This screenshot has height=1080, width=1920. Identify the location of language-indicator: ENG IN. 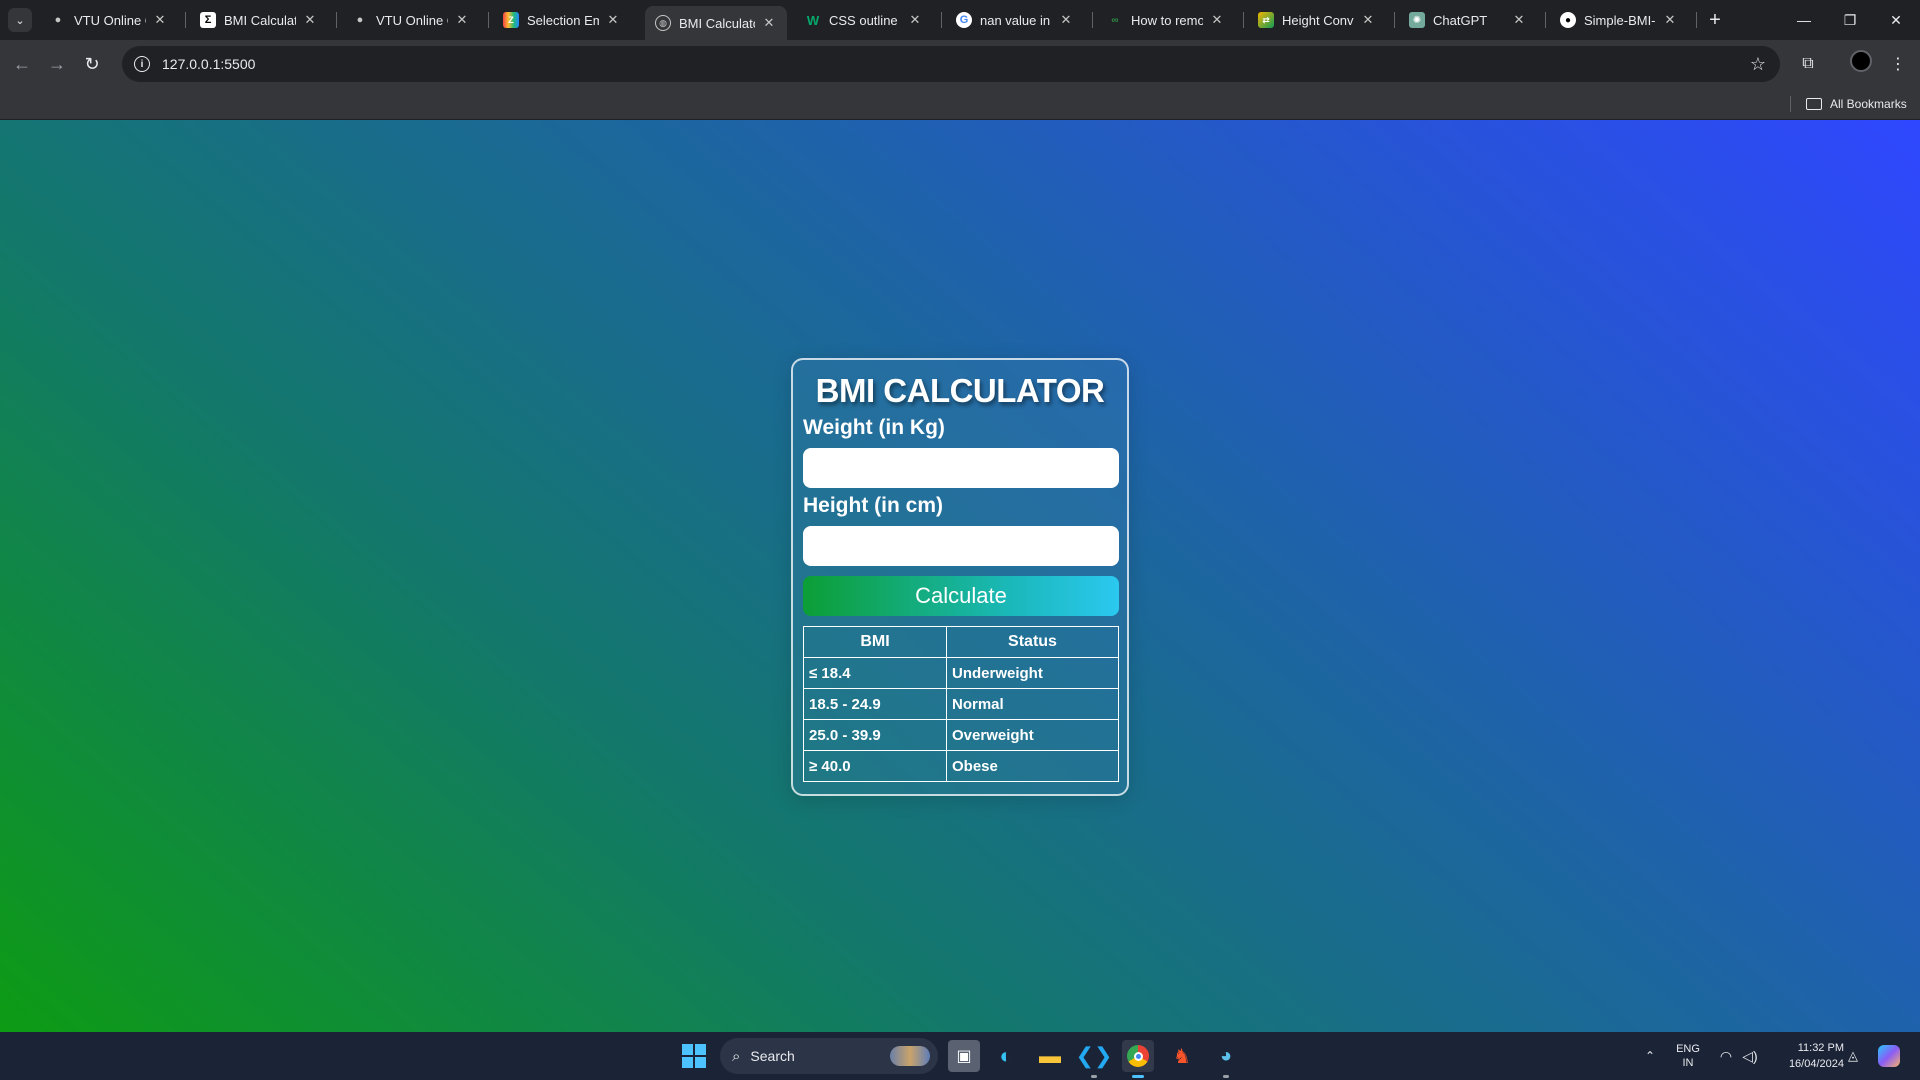
(1688, 1056).